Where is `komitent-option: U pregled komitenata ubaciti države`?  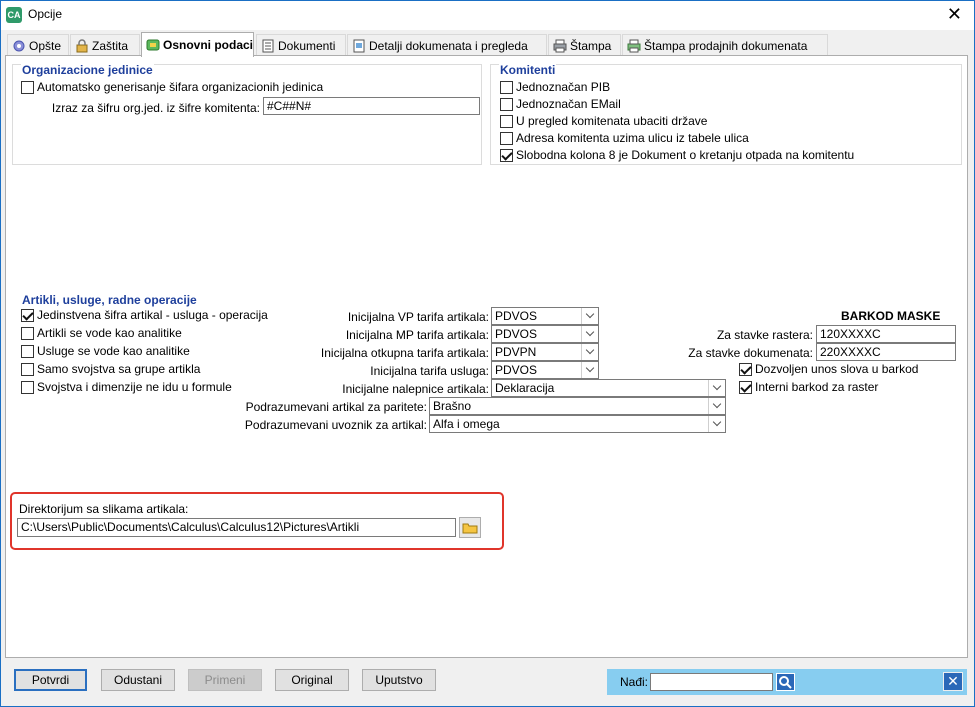
komitent-option: U pregled komitenata ubaciti države is located at coordinates (603, 121).